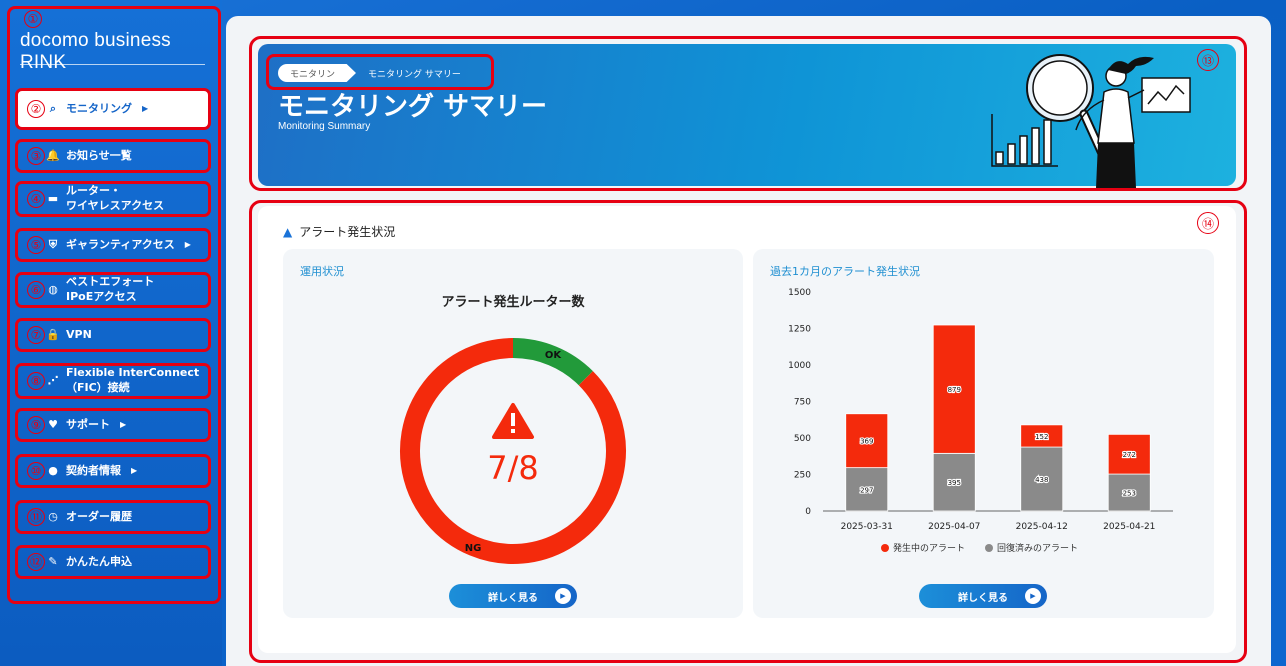 The image size is (1286, 666). What do you see at coordinates (802, 439) in the screenshot?
I see `y-tick-label: 500` at bounding box center [802, 439].